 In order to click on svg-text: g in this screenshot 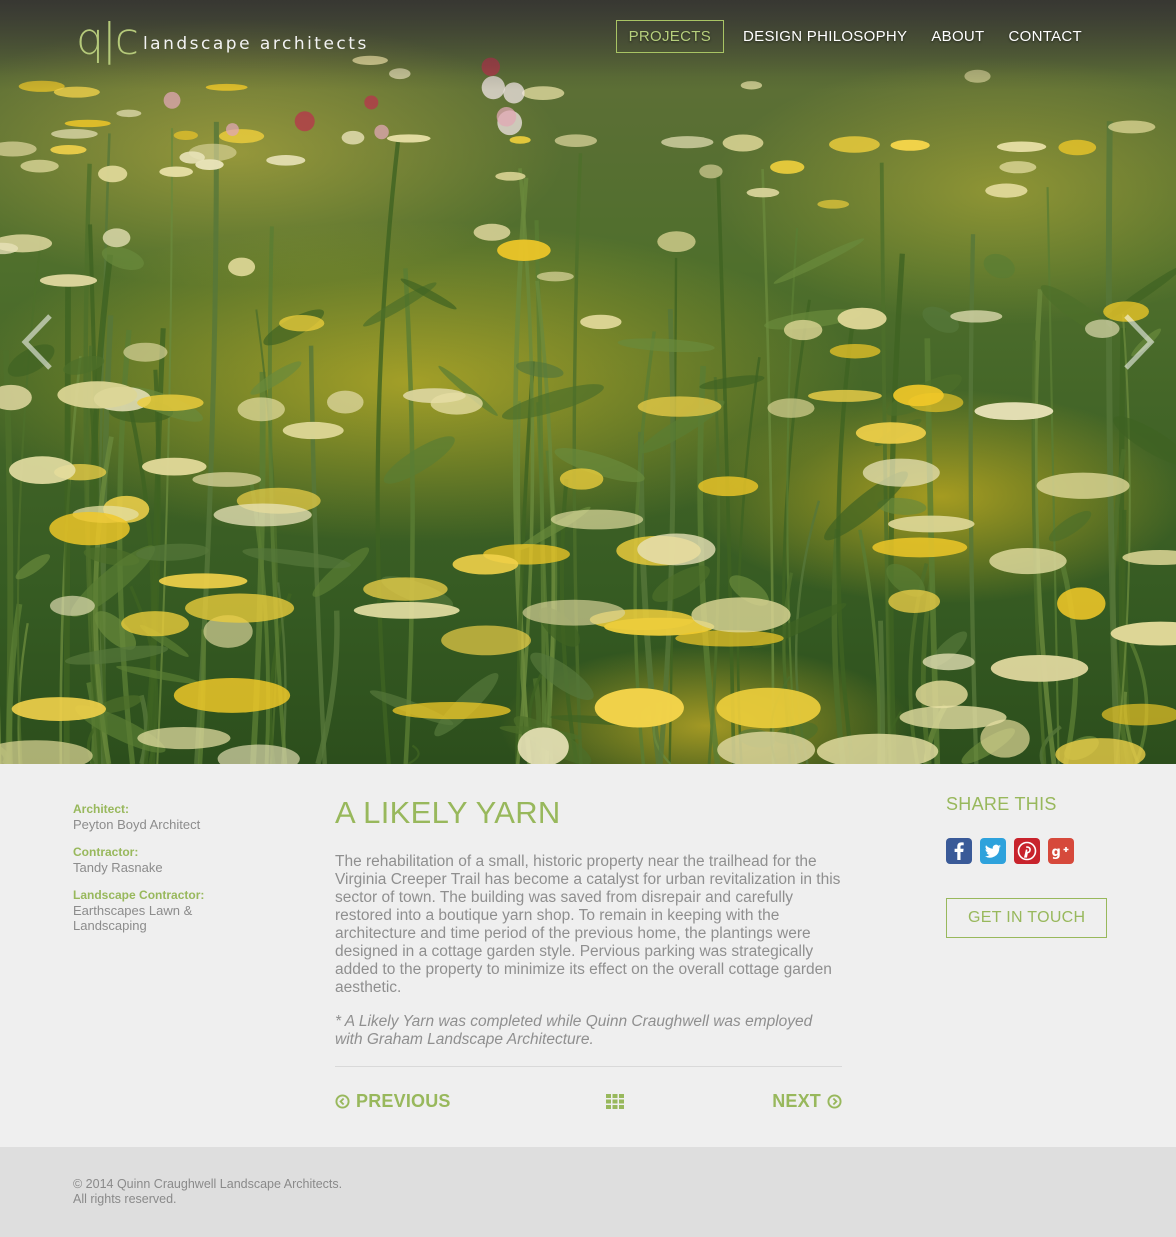, I will do `click(1056, 852)`.